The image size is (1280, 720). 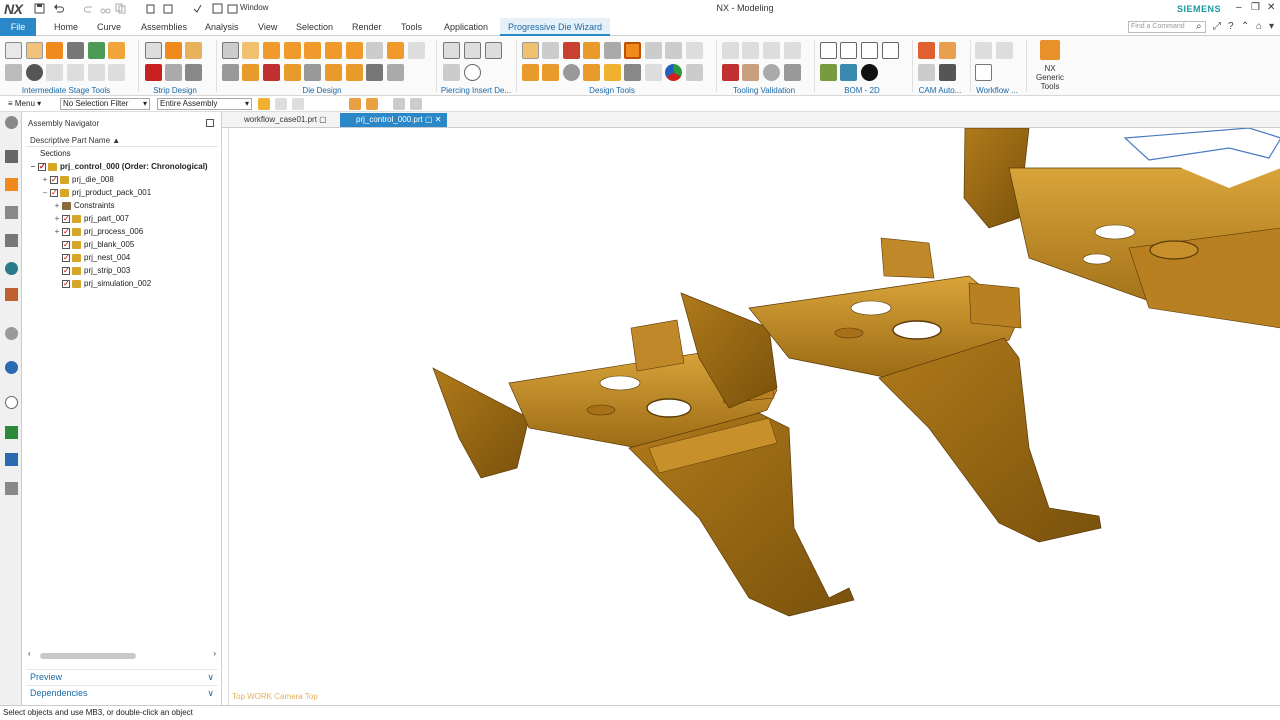 What do you see at coordinates (694, 50) in the screenshot?
I see `design-tool-9-icon` at bounding box center [694, 50].